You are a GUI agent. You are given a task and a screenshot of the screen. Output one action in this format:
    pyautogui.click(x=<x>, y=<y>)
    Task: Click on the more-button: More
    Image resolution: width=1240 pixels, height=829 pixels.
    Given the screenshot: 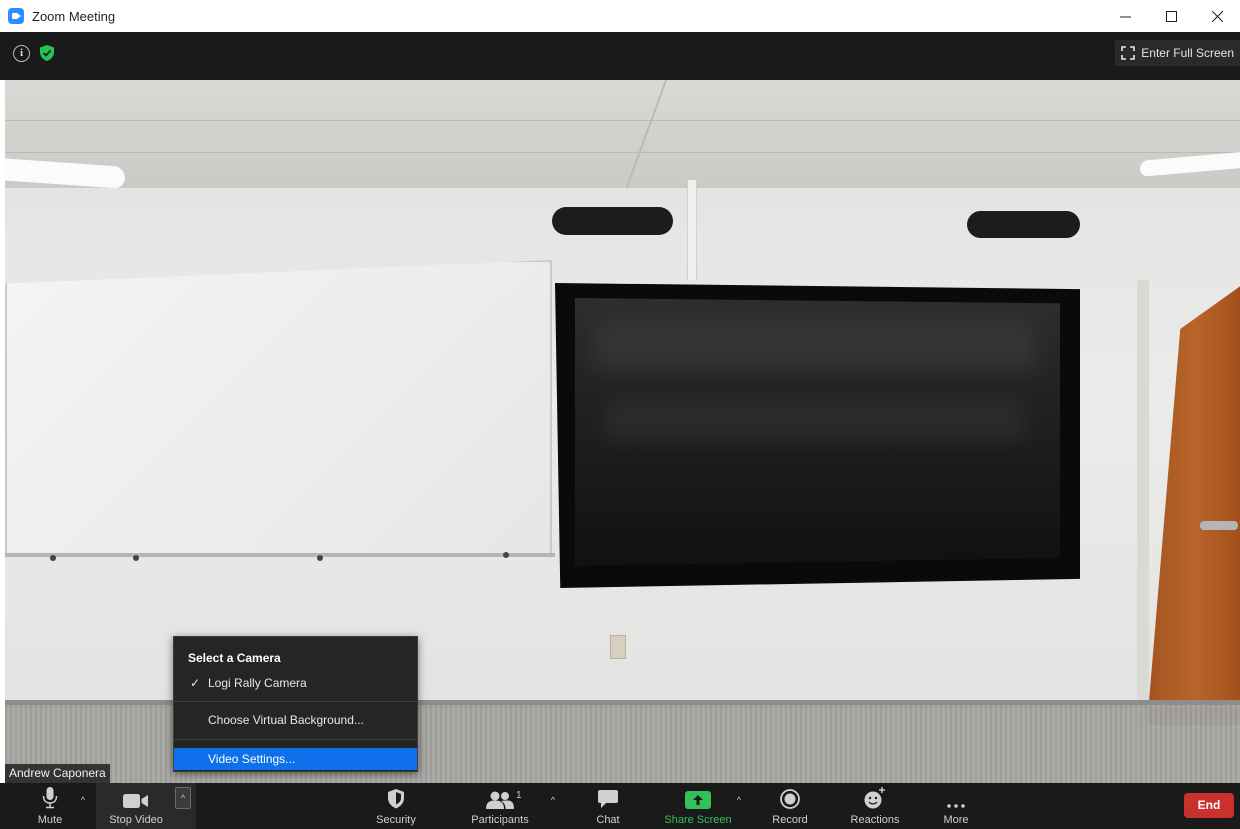 What is the action you would take?
    pyautogui.click(x=956, y=806)
    